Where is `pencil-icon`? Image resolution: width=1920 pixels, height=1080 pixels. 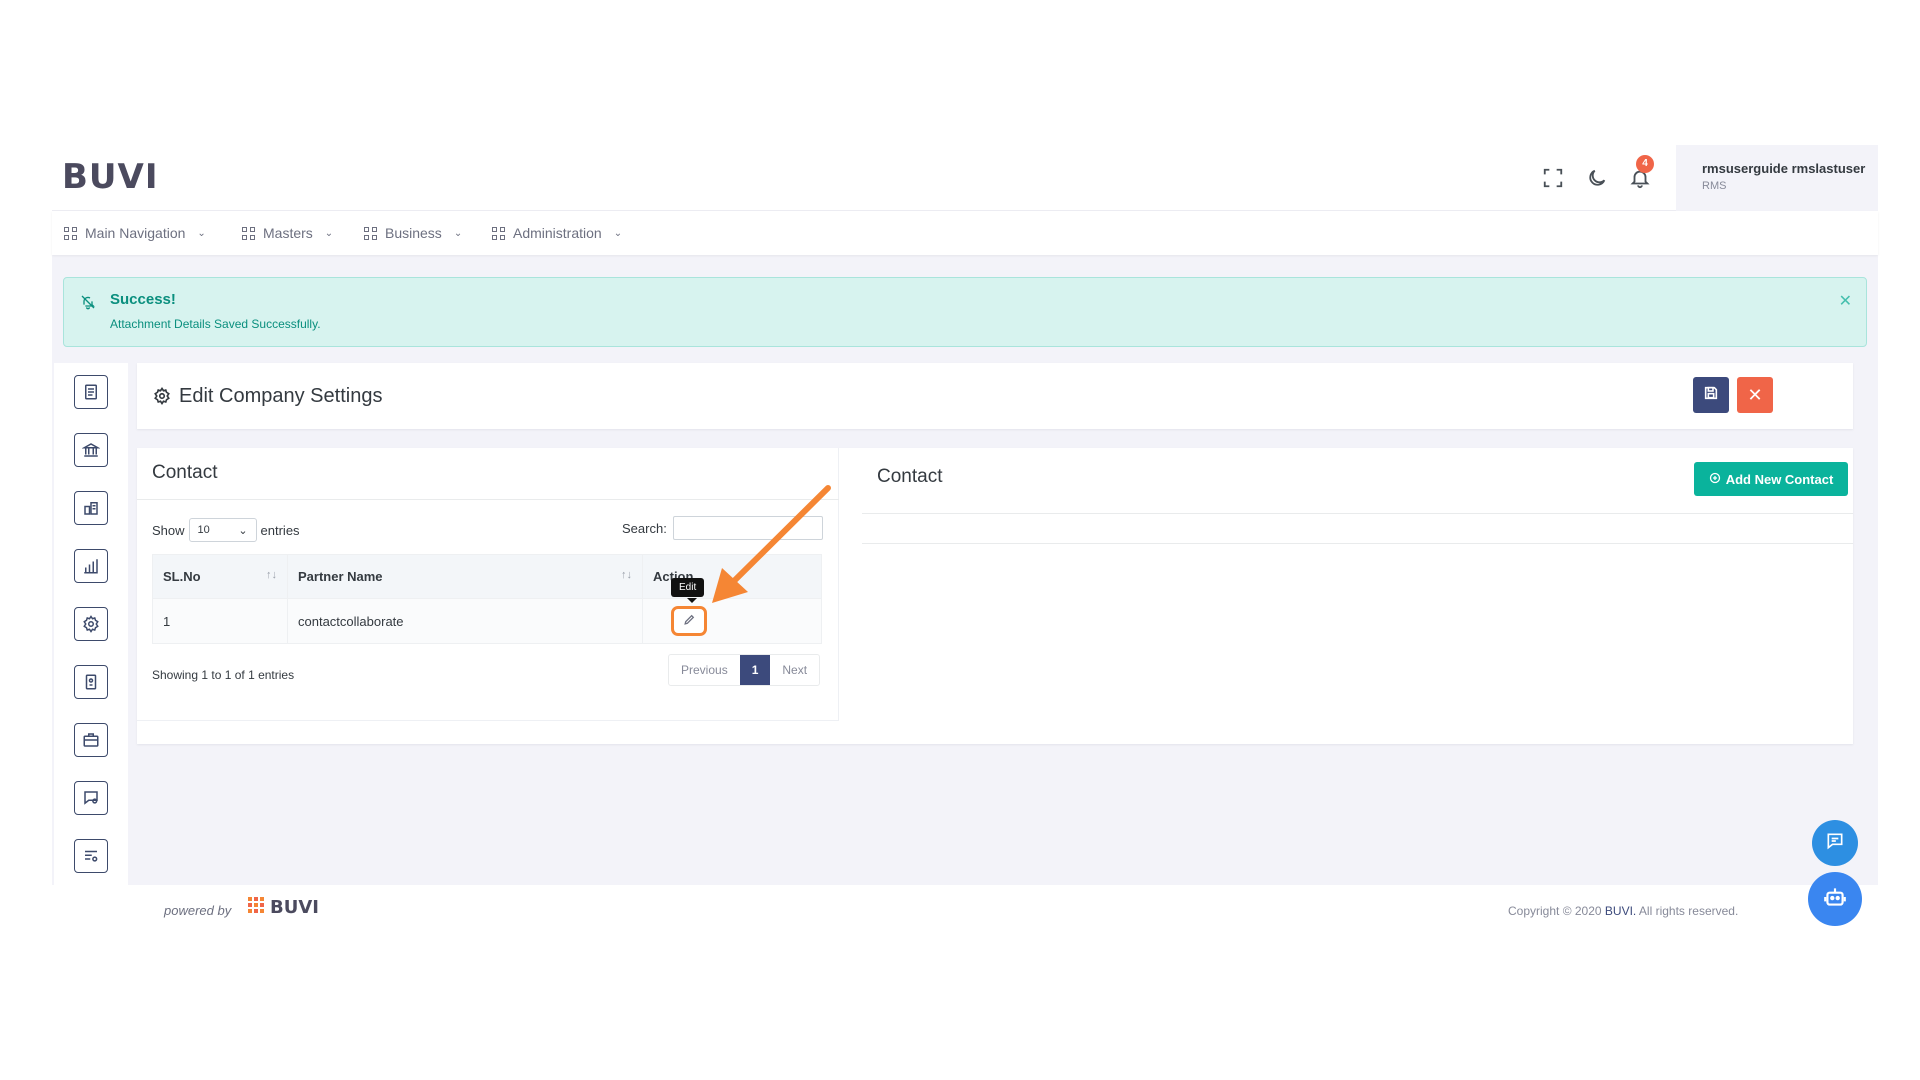 pencil-icon is located at coordinates (689, 621).